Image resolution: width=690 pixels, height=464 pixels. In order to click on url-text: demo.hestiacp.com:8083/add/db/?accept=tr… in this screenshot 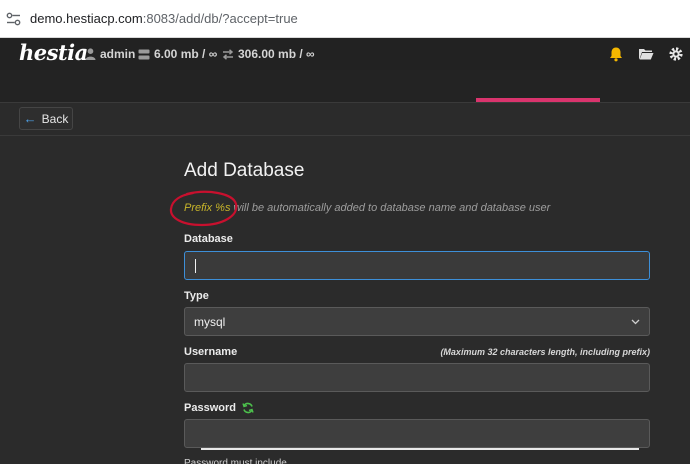, I will do `click(164, 18)`.